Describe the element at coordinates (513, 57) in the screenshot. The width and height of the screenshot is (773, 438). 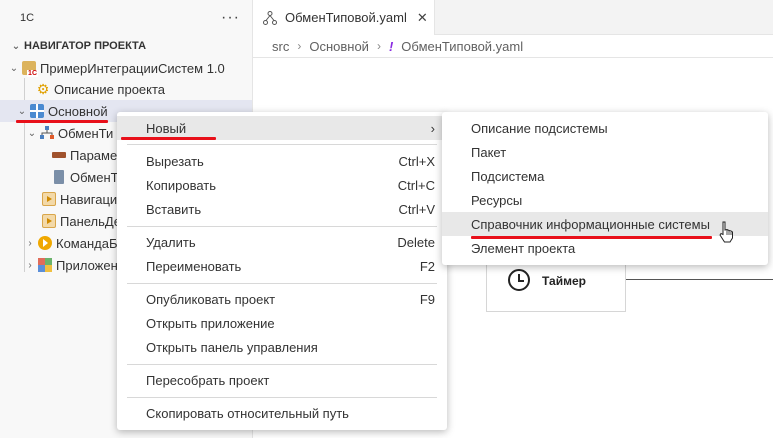
I see `breadcrumb-divider` at that location.